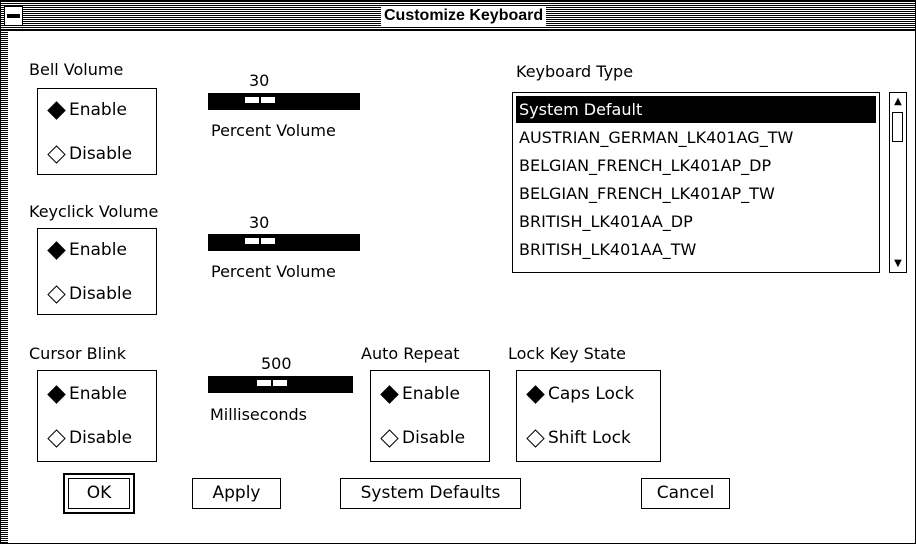  Describe the element at coordinates (284, 101) in the screenshot. I see `bell-volume-slider` at that location.